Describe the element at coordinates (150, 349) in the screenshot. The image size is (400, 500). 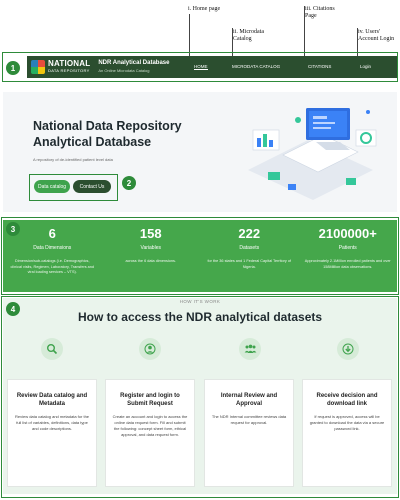
I see `user-icon` at that location.